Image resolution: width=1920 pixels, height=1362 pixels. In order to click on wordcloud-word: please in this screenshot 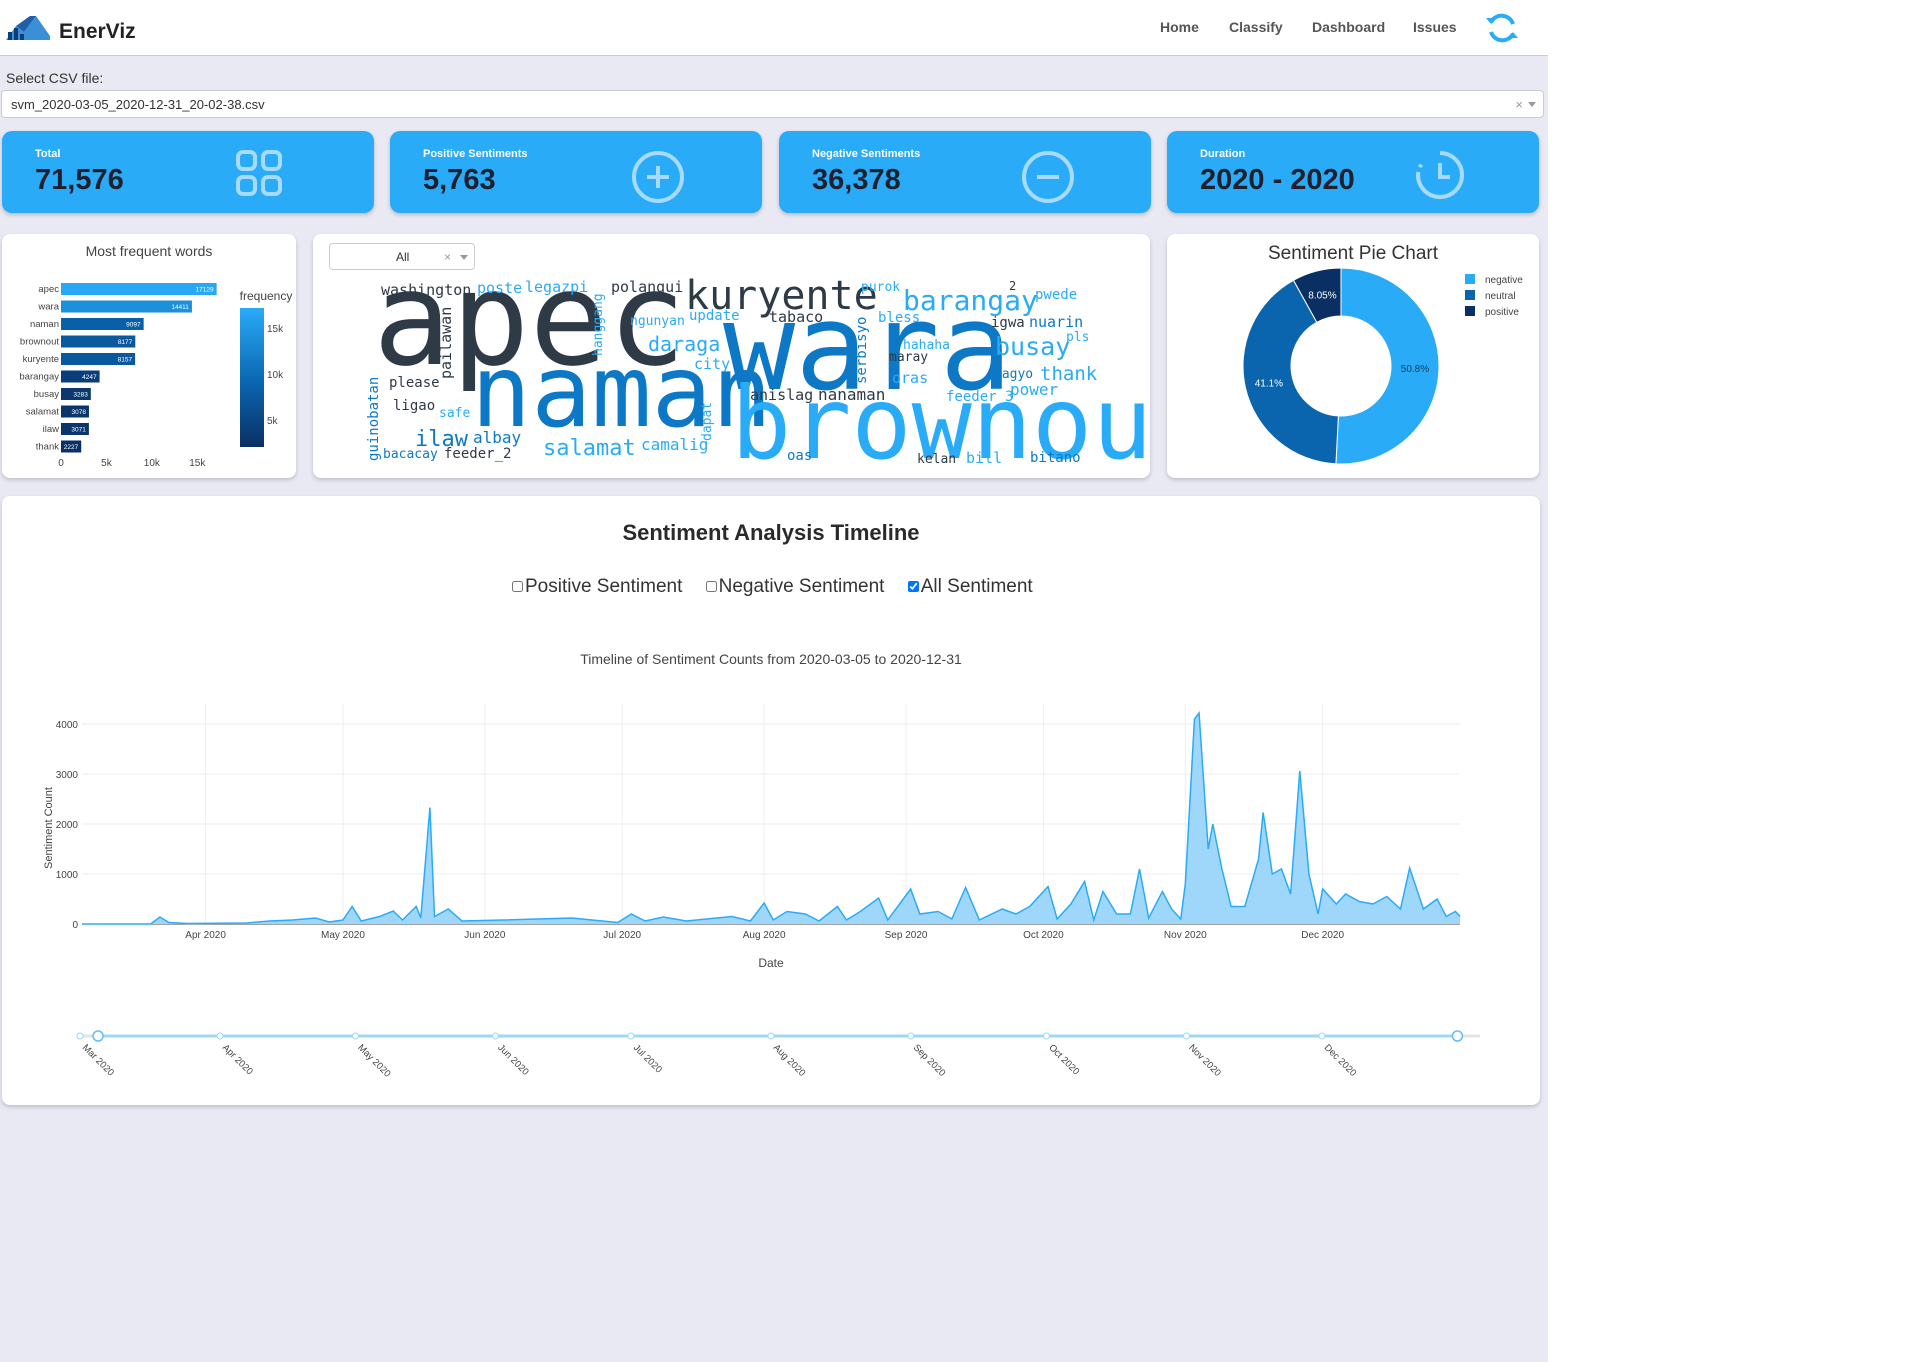, I will do `click(414, 383)`.